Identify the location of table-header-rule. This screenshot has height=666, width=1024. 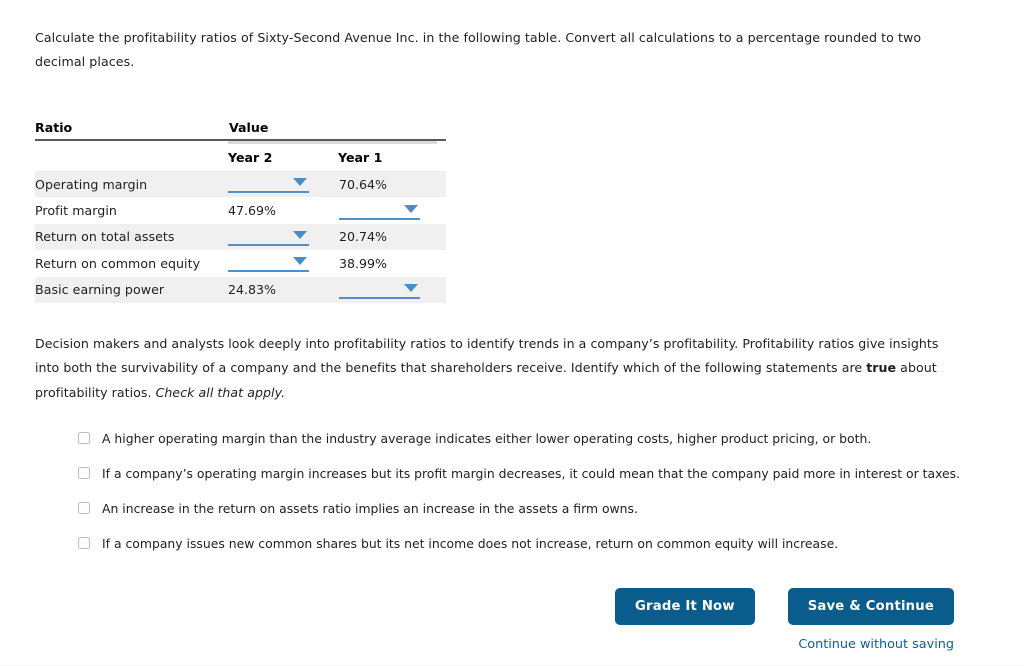
(241, 141).